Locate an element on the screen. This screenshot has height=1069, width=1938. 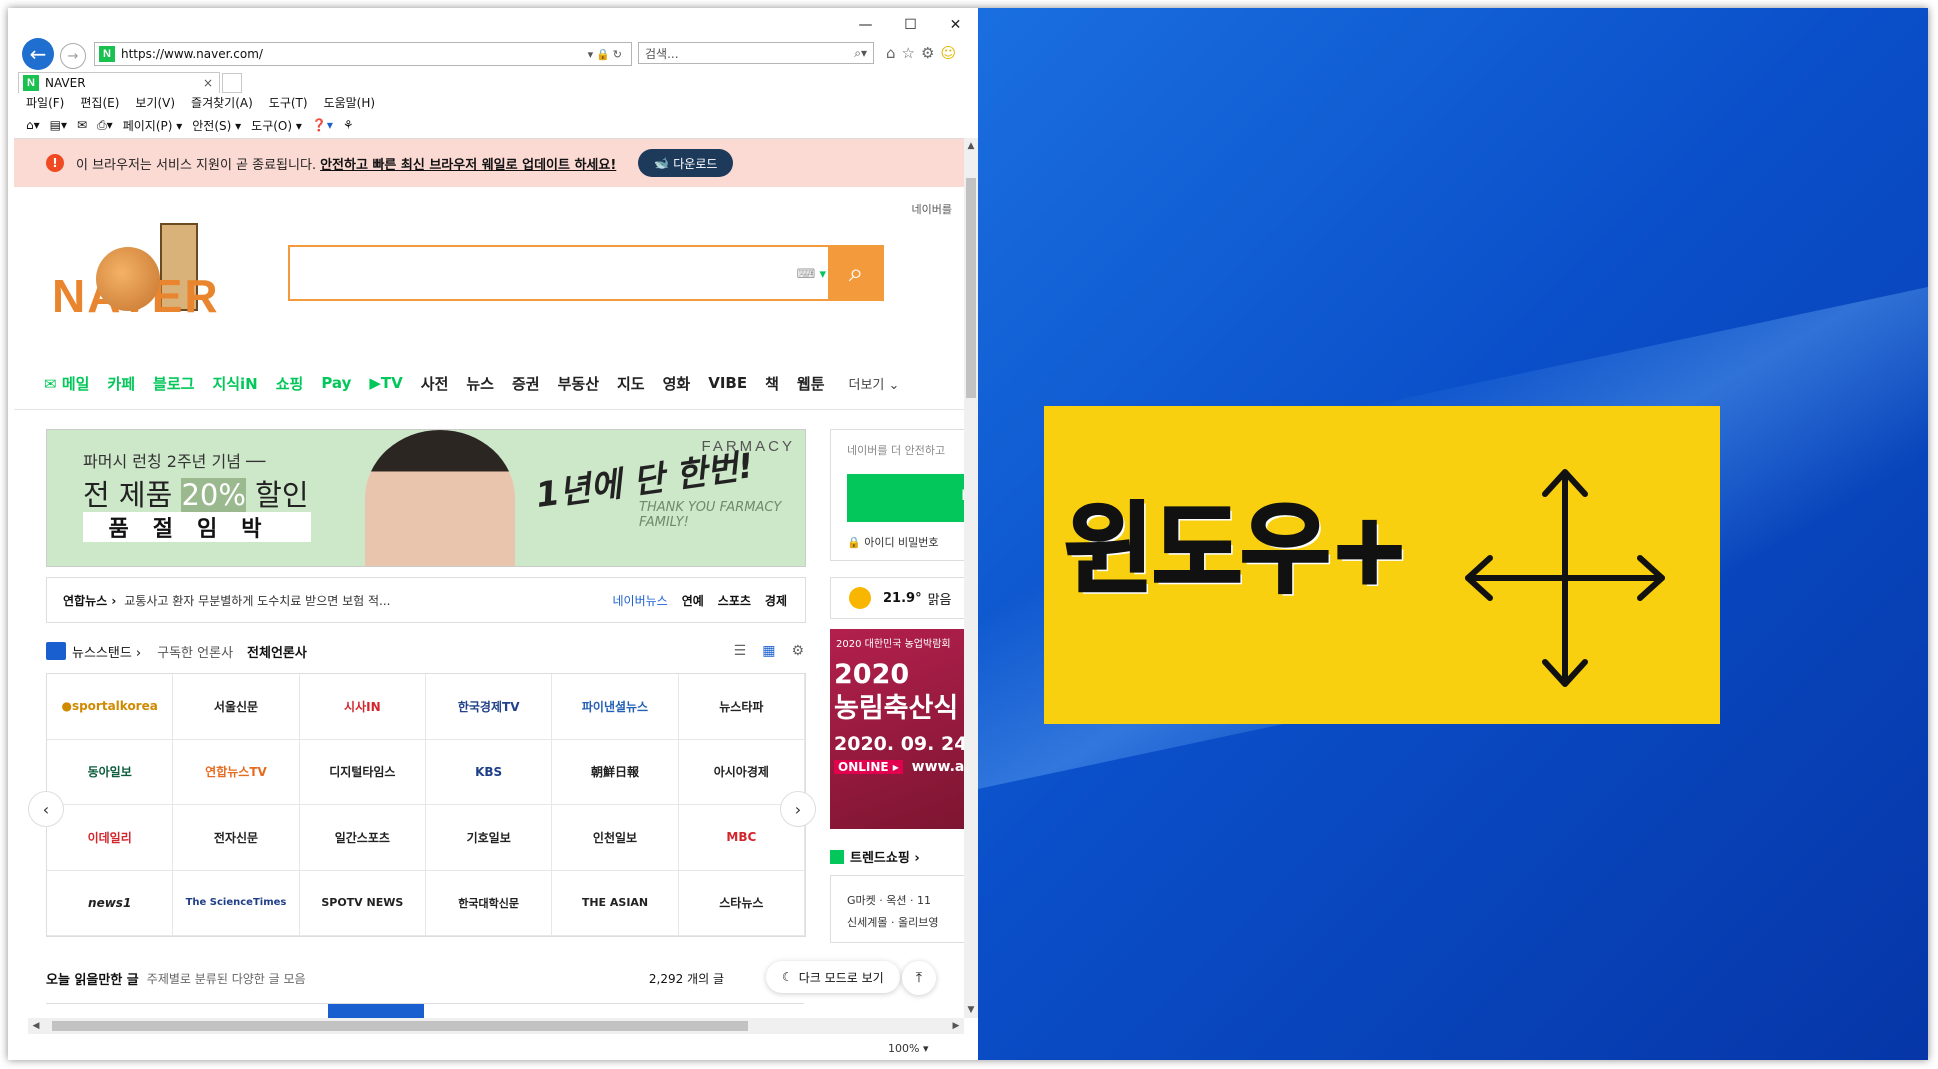
new-tab-button is located at coordinates (232, 83).